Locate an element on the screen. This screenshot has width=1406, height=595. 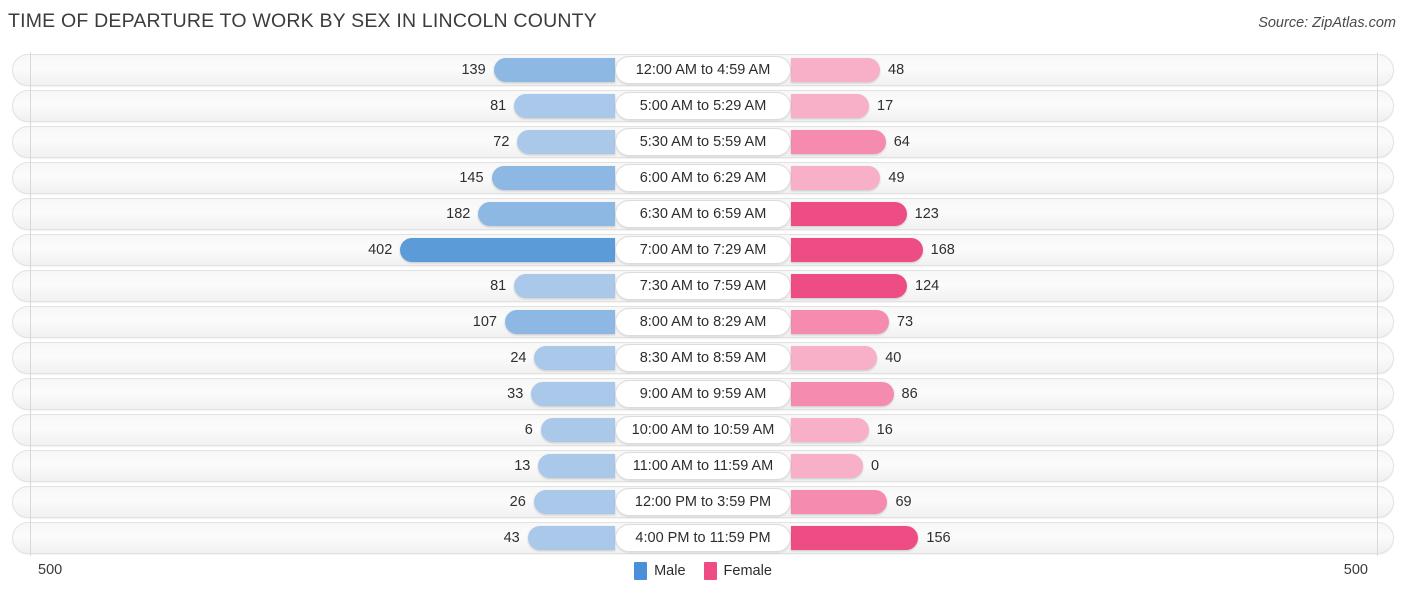
chart-row: 81 17 5:00 AM to 5:29 AM is located at coordinates (703, 106).